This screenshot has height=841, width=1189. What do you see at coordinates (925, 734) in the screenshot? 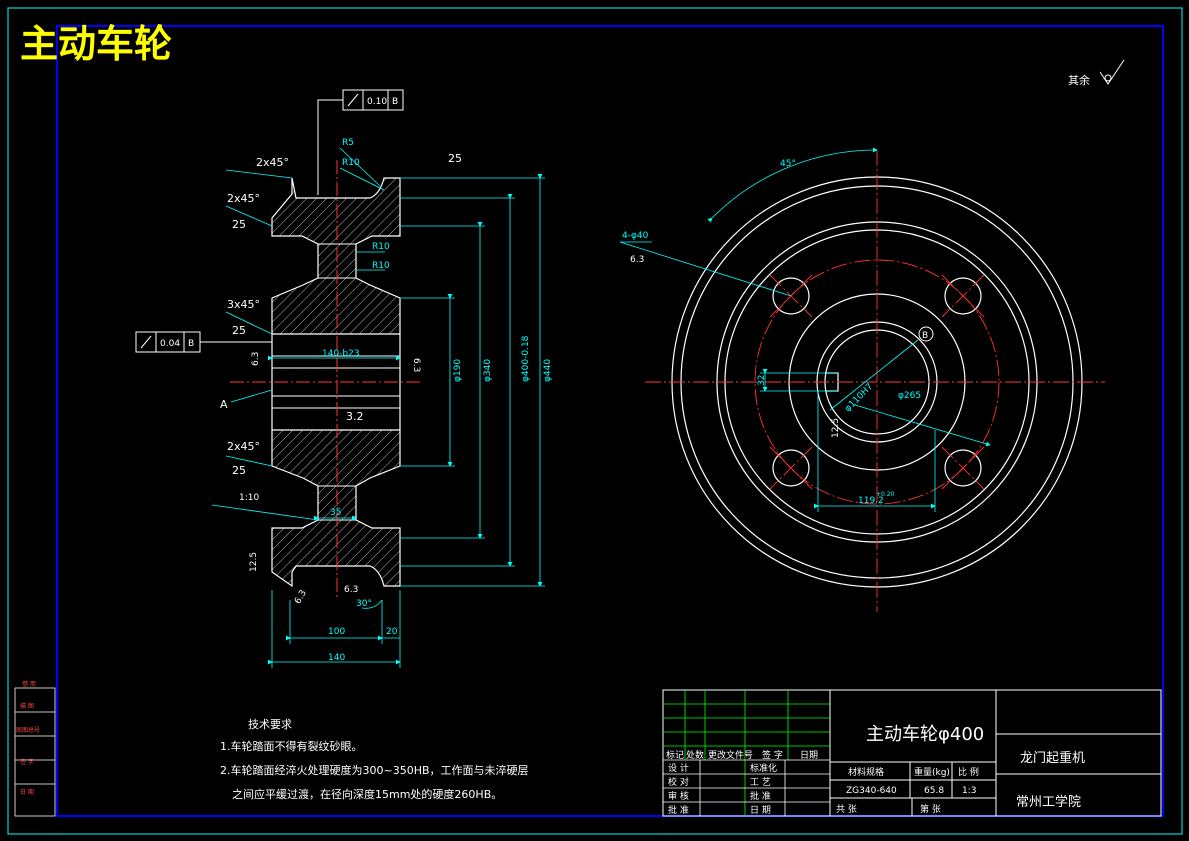
I see `svg-text: 主动车轮φ400` at bounding box center [925, 734].